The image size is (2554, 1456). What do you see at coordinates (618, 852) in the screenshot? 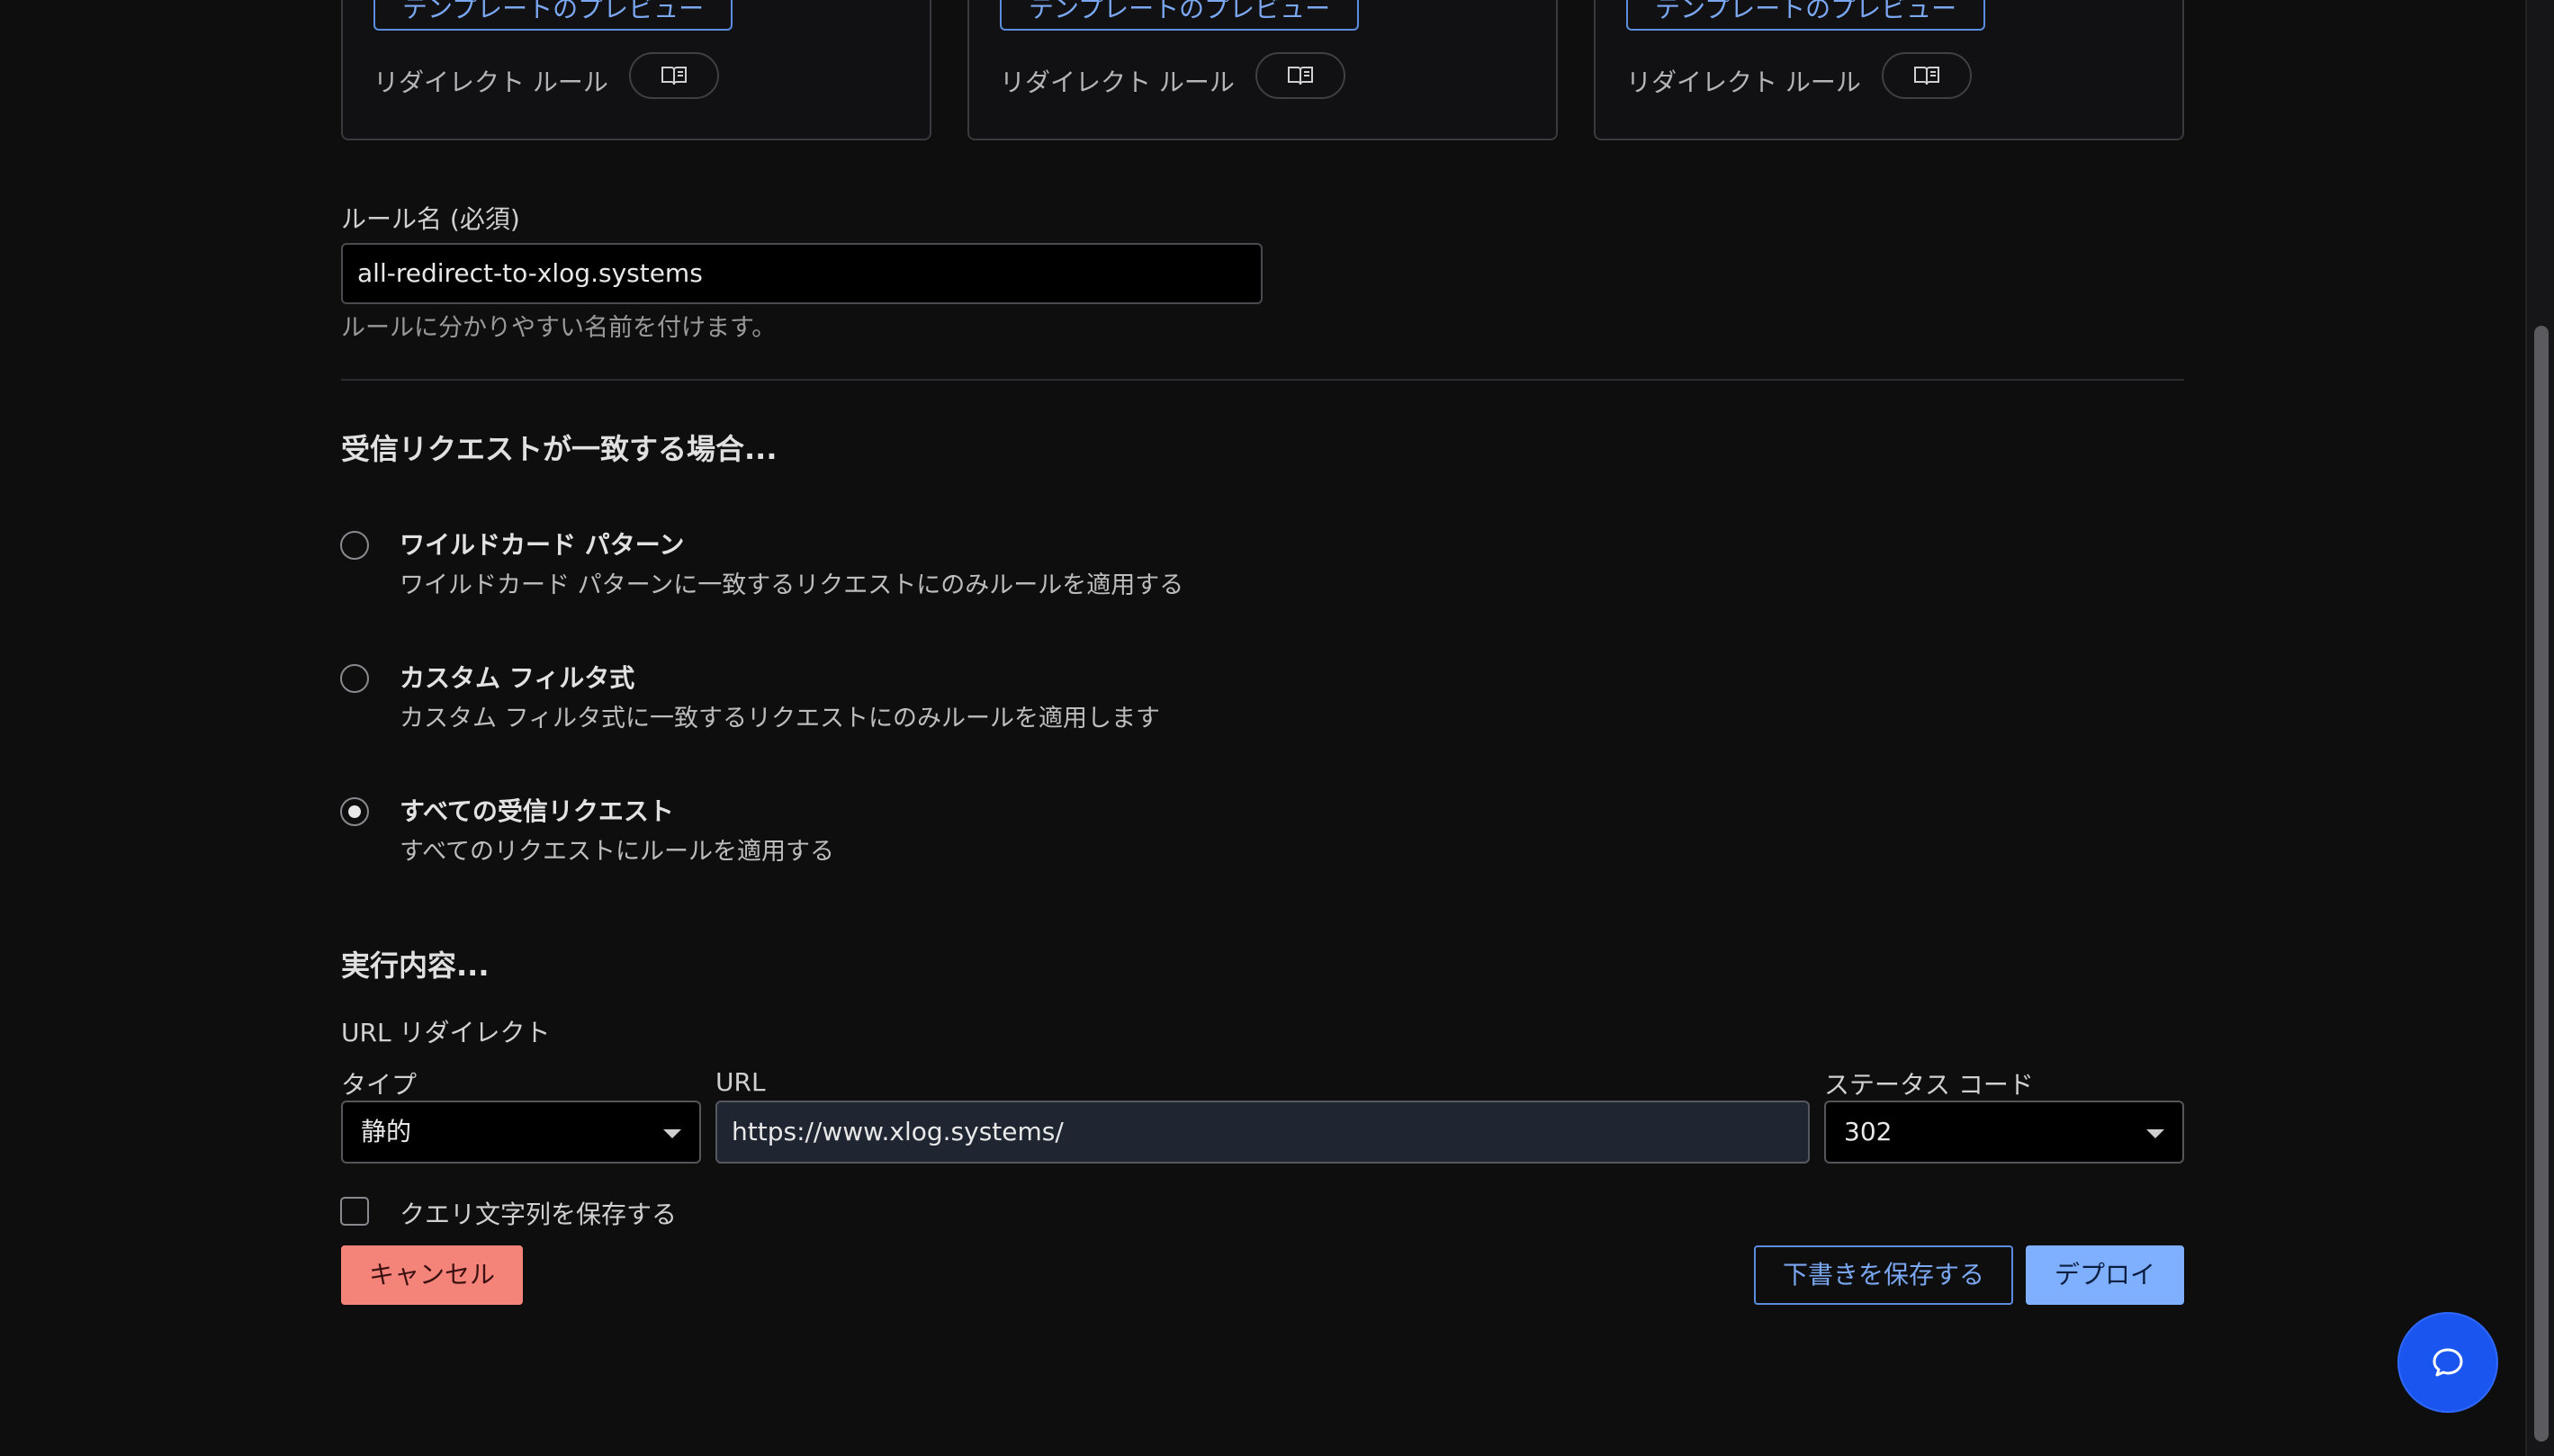
I see `option-desc-all-requests: すべてのリクエストにルールを適用する` at bounding box center [618, 852].